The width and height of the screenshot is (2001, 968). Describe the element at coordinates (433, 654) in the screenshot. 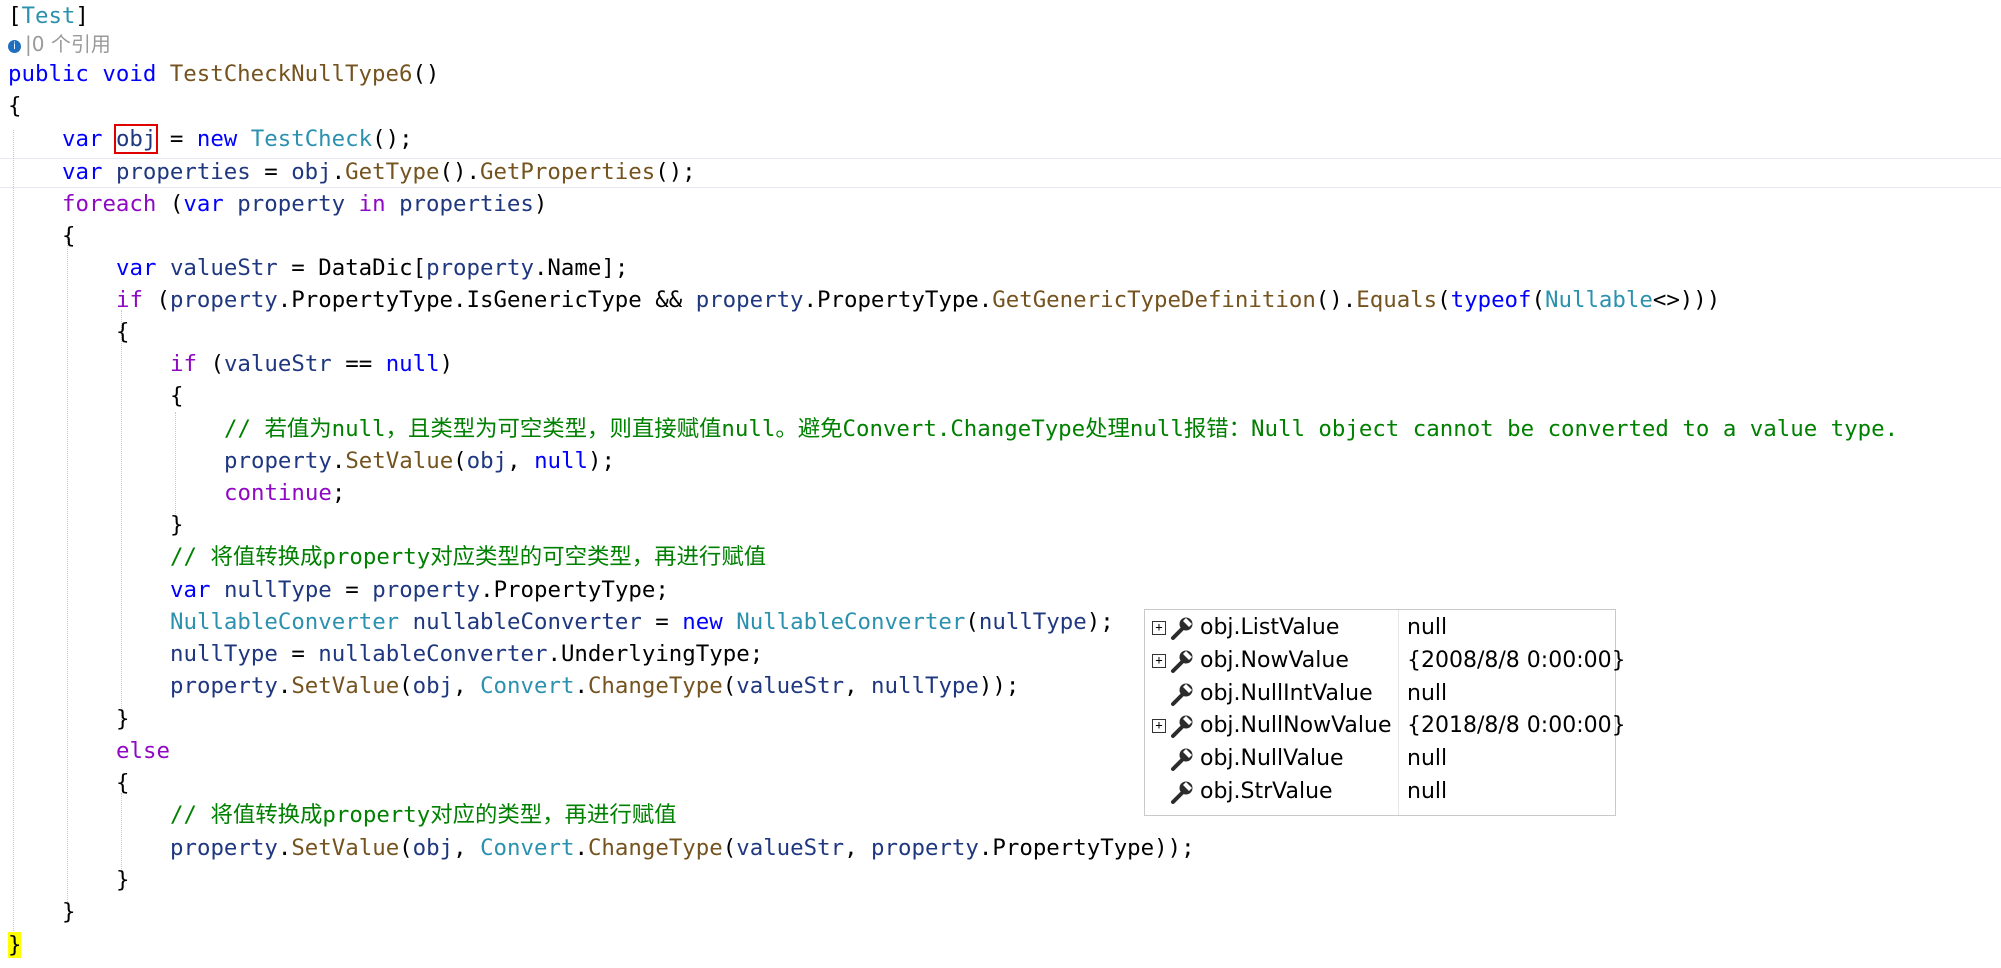

I see `variable: nullableConverter` at that location.